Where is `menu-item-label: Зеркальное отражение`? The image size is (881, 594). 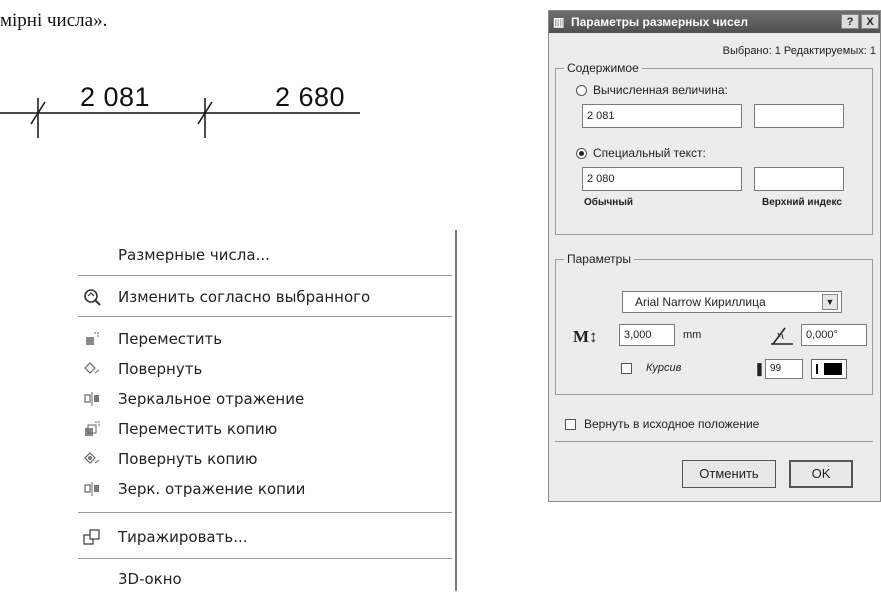
menu-item-label: Зеркальное отражение is located at coordinates (211, 399).